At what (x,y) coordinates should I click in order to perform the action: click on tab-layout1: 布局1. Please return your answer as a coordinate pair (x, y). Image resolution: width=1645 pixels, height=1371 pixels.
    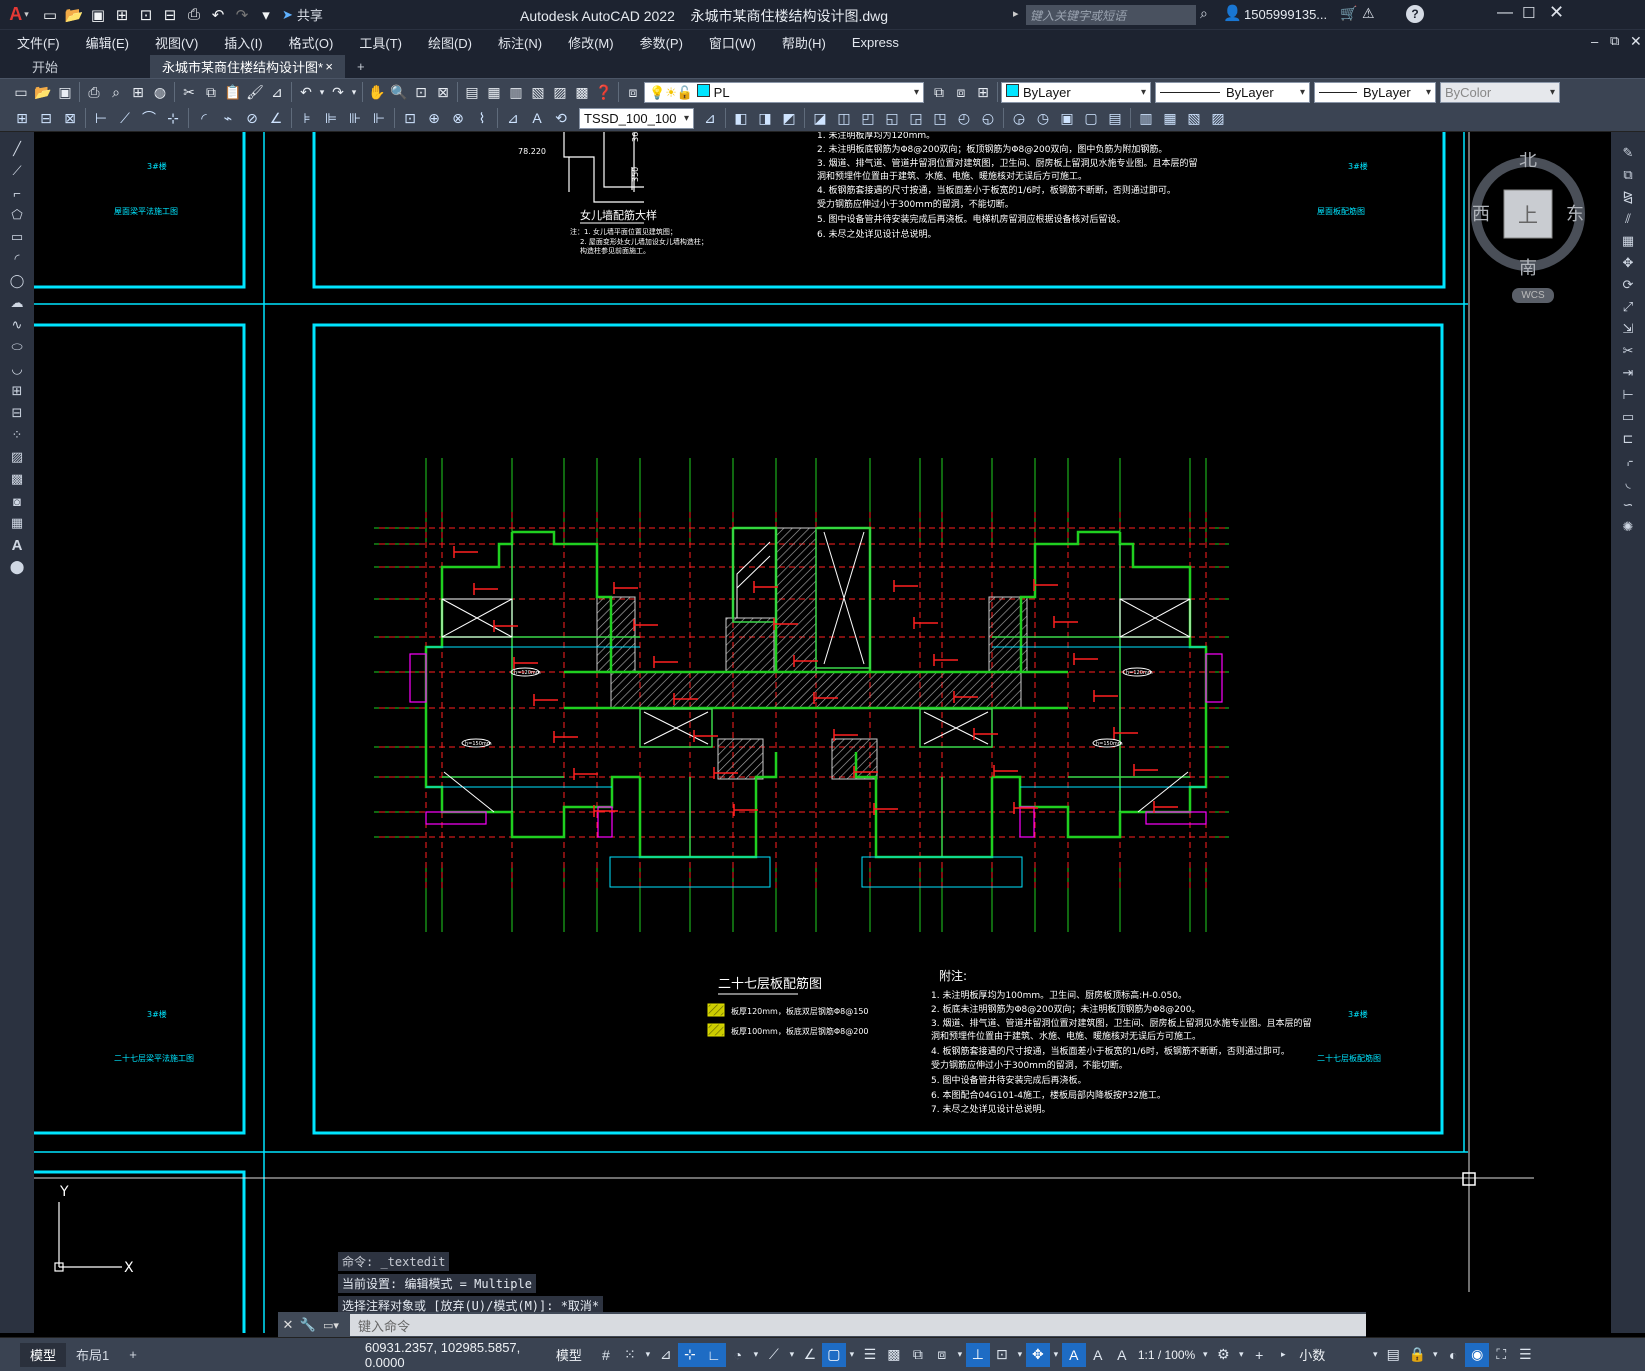
    Looking at the image, I should click on (92, 1355).